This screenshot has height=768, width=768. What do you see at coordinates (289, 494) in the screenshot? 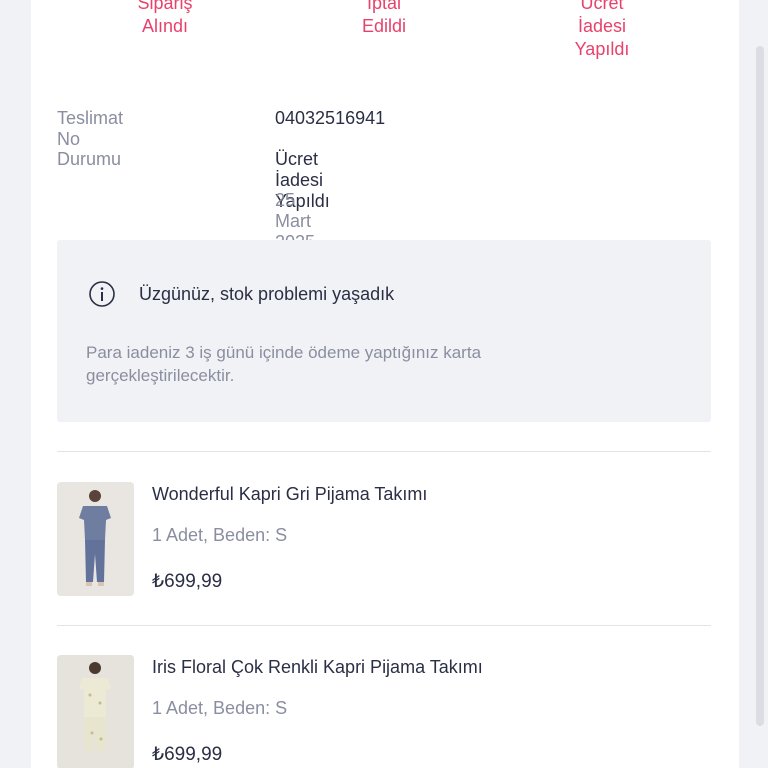
I see `product-name: Wonderful Kapri Gri Pijama Takımı` at bounding box center [289, 494].